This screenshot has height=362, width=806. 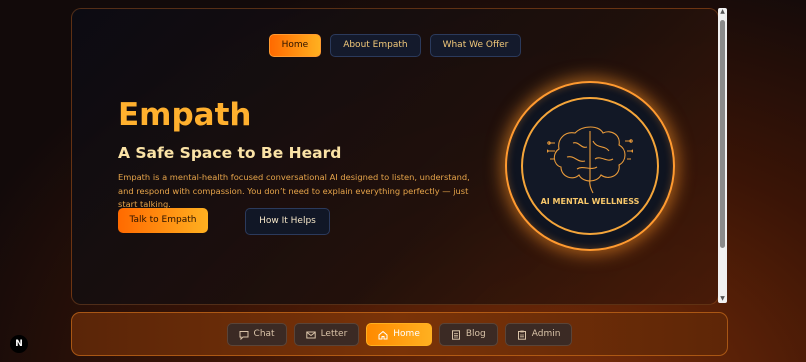 I want to click on tab-offer: What We Offer, so click(x=475, y=45).